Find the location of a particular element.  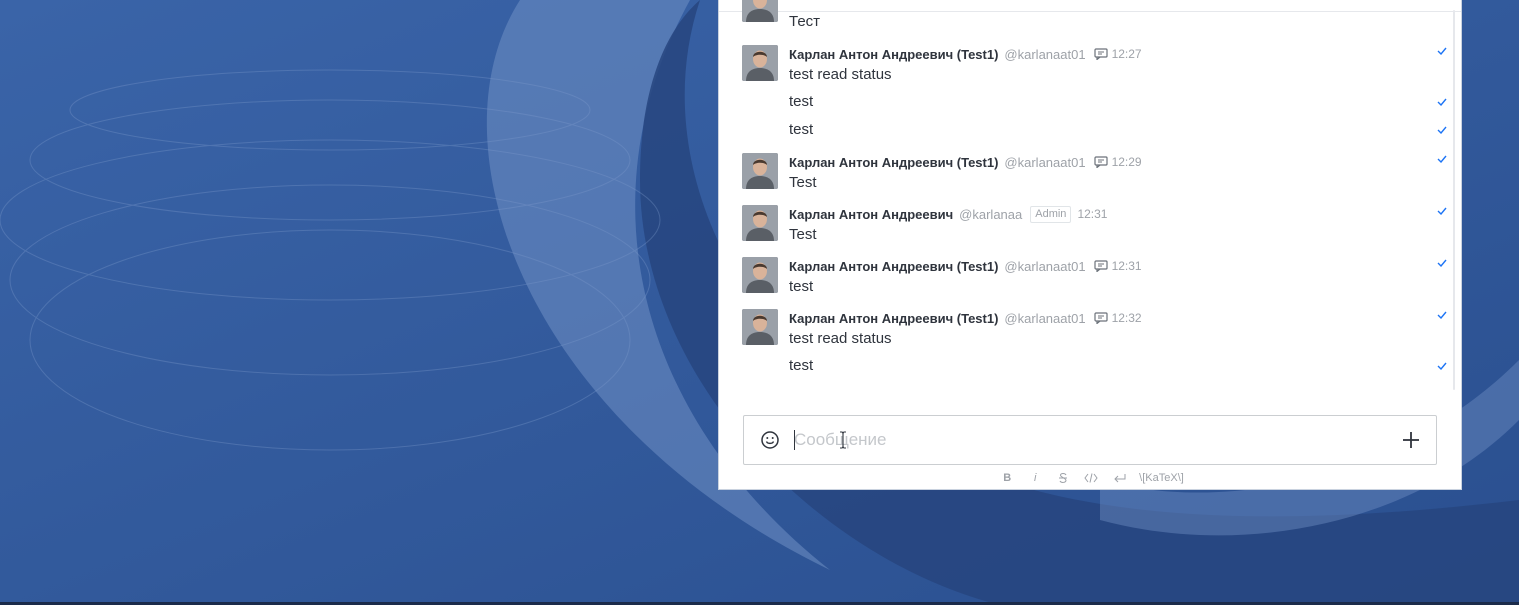

message-time: 12:27 is located at coordinates (1127, 54).